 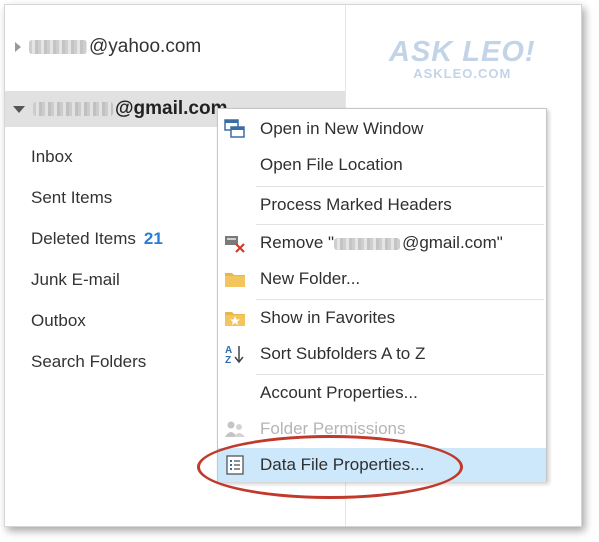 I want to click on svg-text: Z, so click(x=228, y=359).